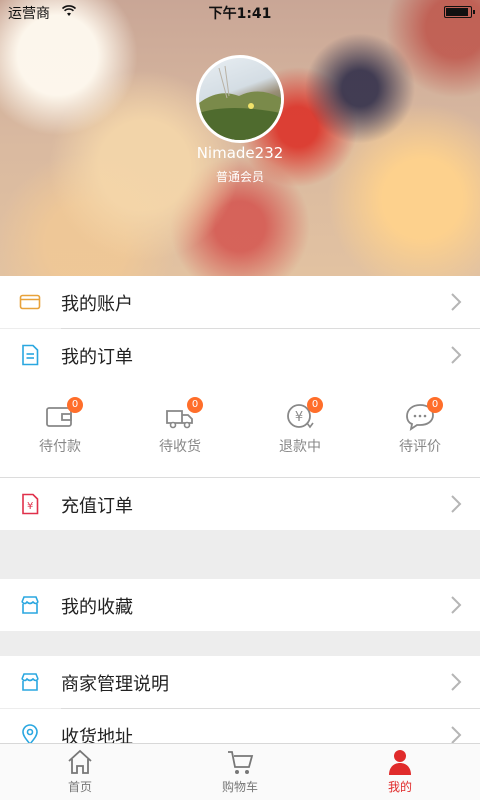 The height and width of the screenshot is (800, 480). What do you see at coordinates (240, 682) in the screenshot?
I see `menu-merchant-guide: 商家管理说明` at bounding box center [240, 682].